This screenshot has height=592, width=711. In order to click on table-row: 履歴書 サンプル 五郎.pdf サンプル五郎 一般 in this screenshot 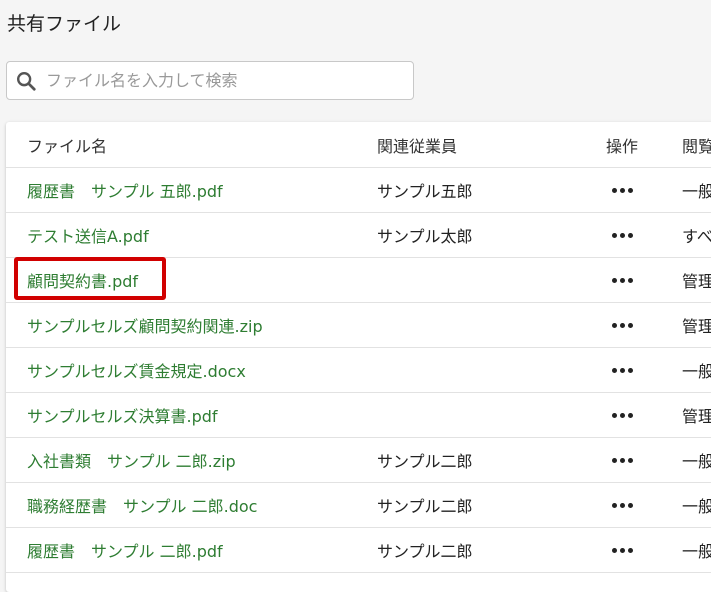, I will do `click(358, 190)`.